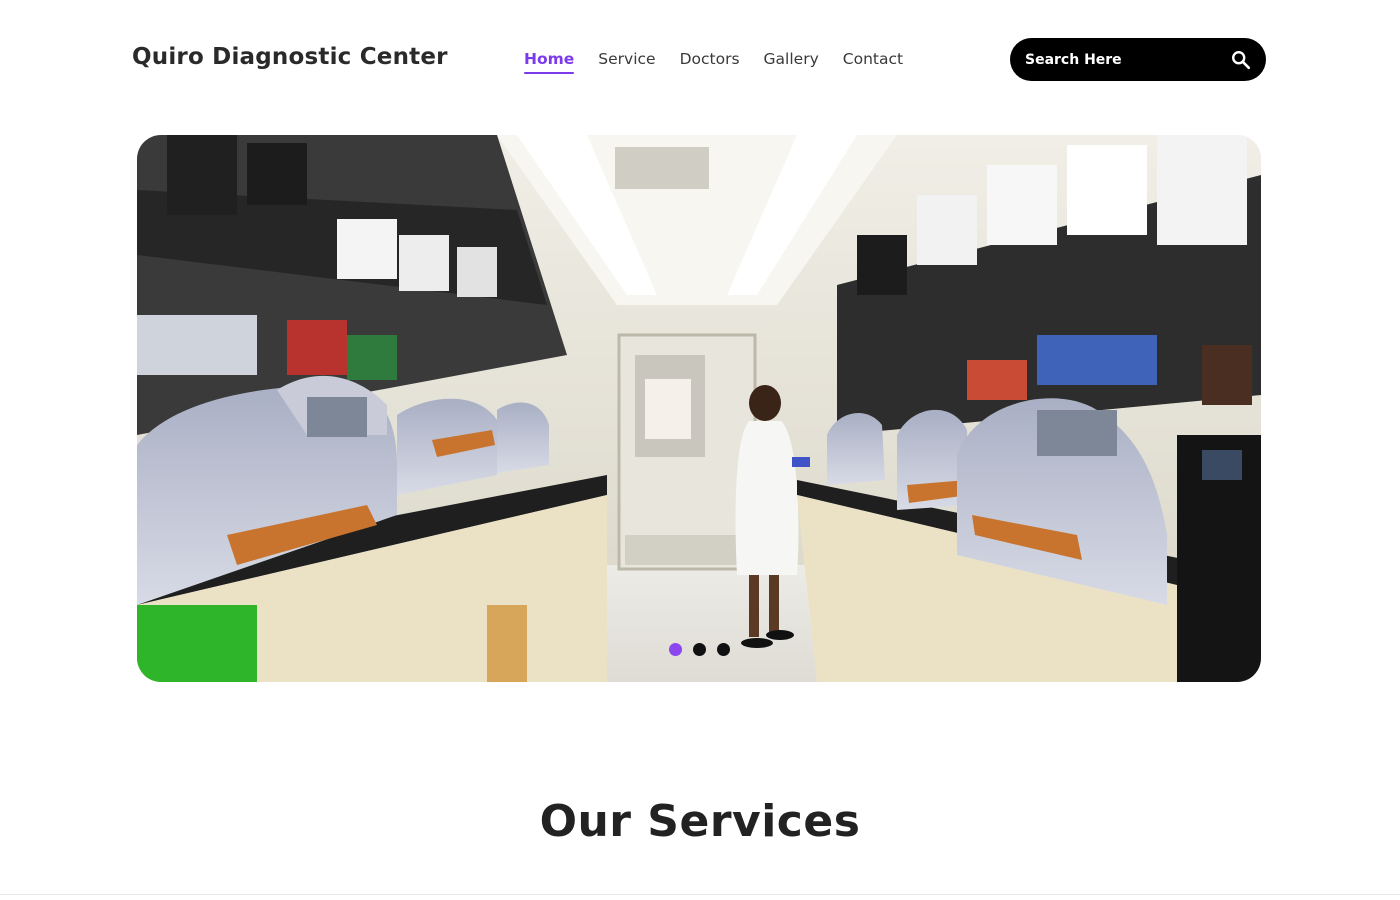 The height and width of the screenshot is (900, 1400). I want to click on main-nav: Home Service Doctors Gallery Contact, so click(713, 62).